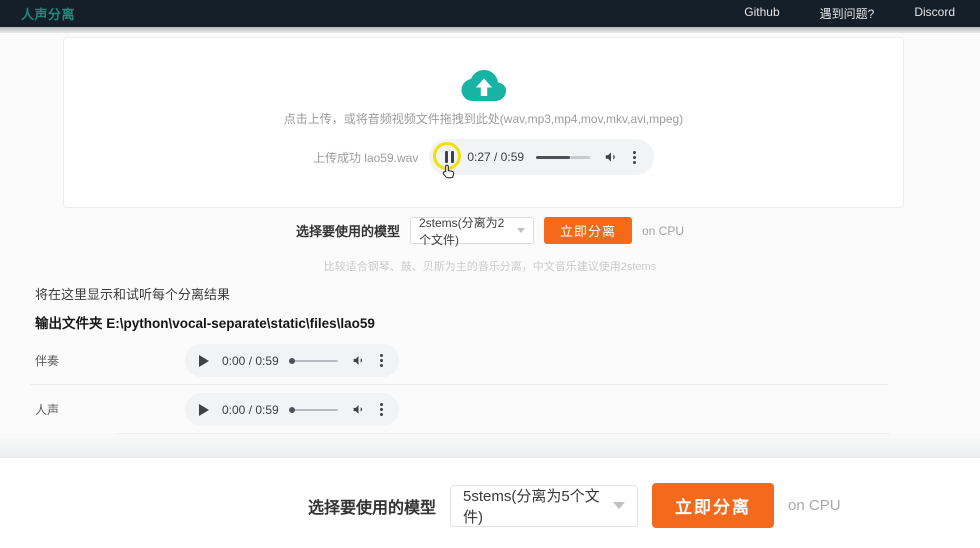 This screenshot has height=548, width=980. I want to click on model-dropdown-value: 5stems(分离为5个文件), so click(531, 506).